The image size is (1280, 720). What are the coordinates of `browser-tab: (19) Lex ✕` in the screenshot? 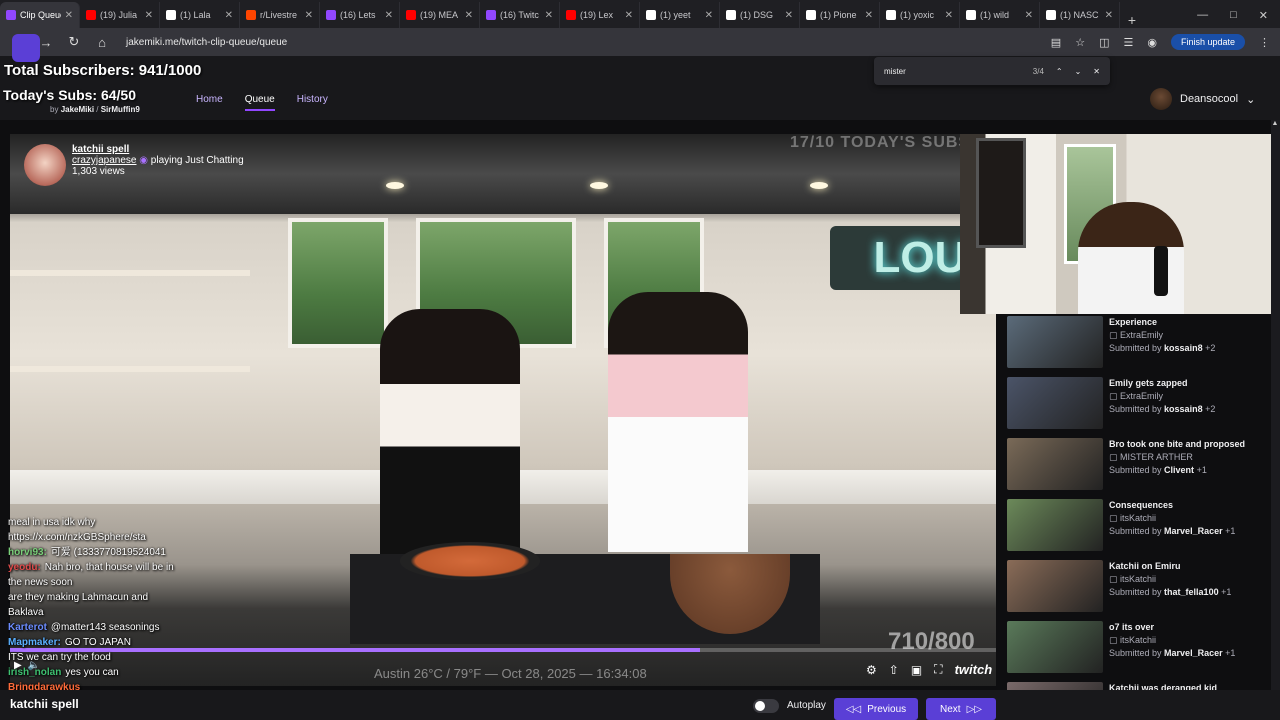 It's located at (600, 15).